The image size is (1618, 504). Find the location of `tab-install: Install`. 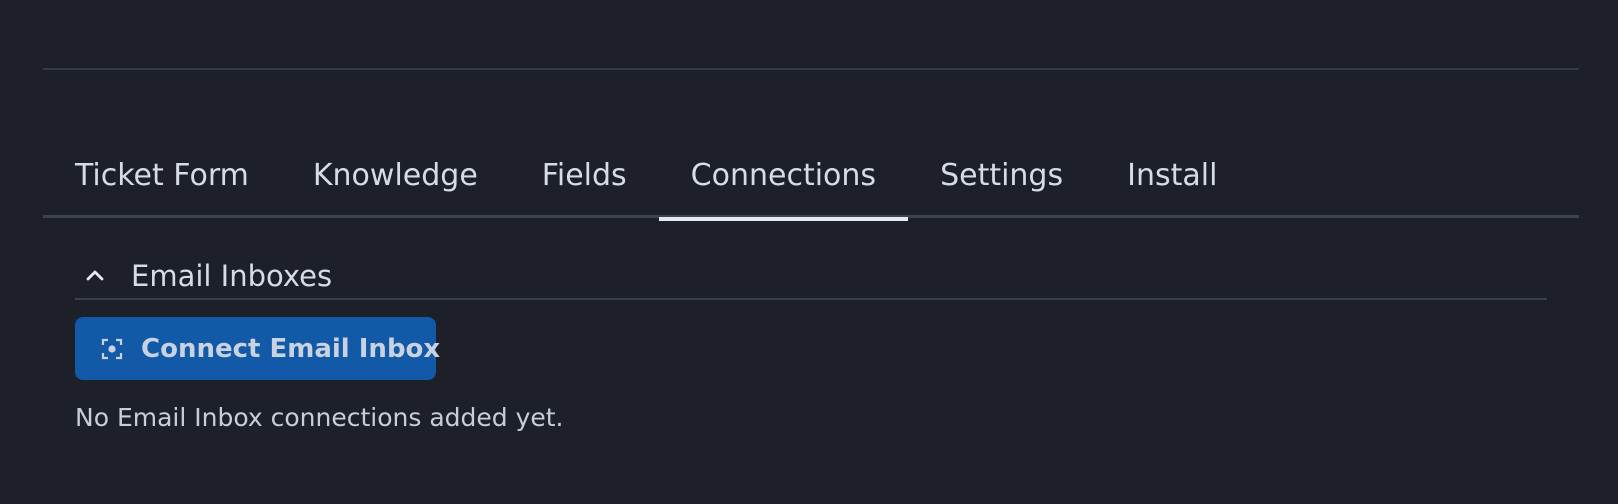

tab-install: Install is located at coordinates (1172, 184).